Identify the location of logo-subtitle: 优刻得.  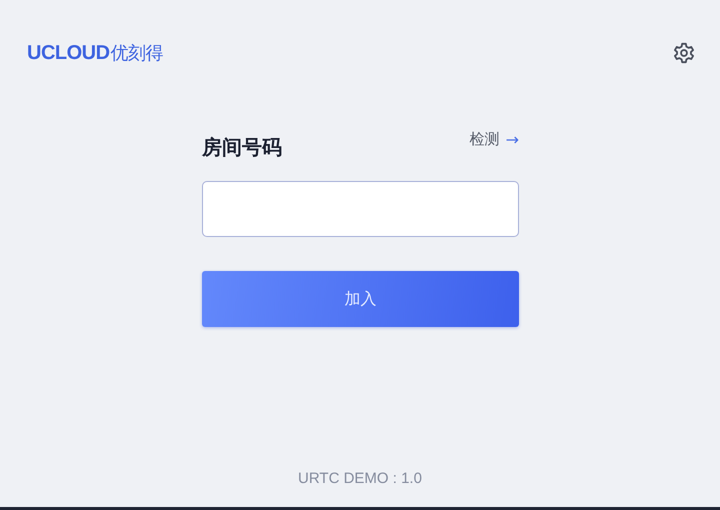
(137, 53).